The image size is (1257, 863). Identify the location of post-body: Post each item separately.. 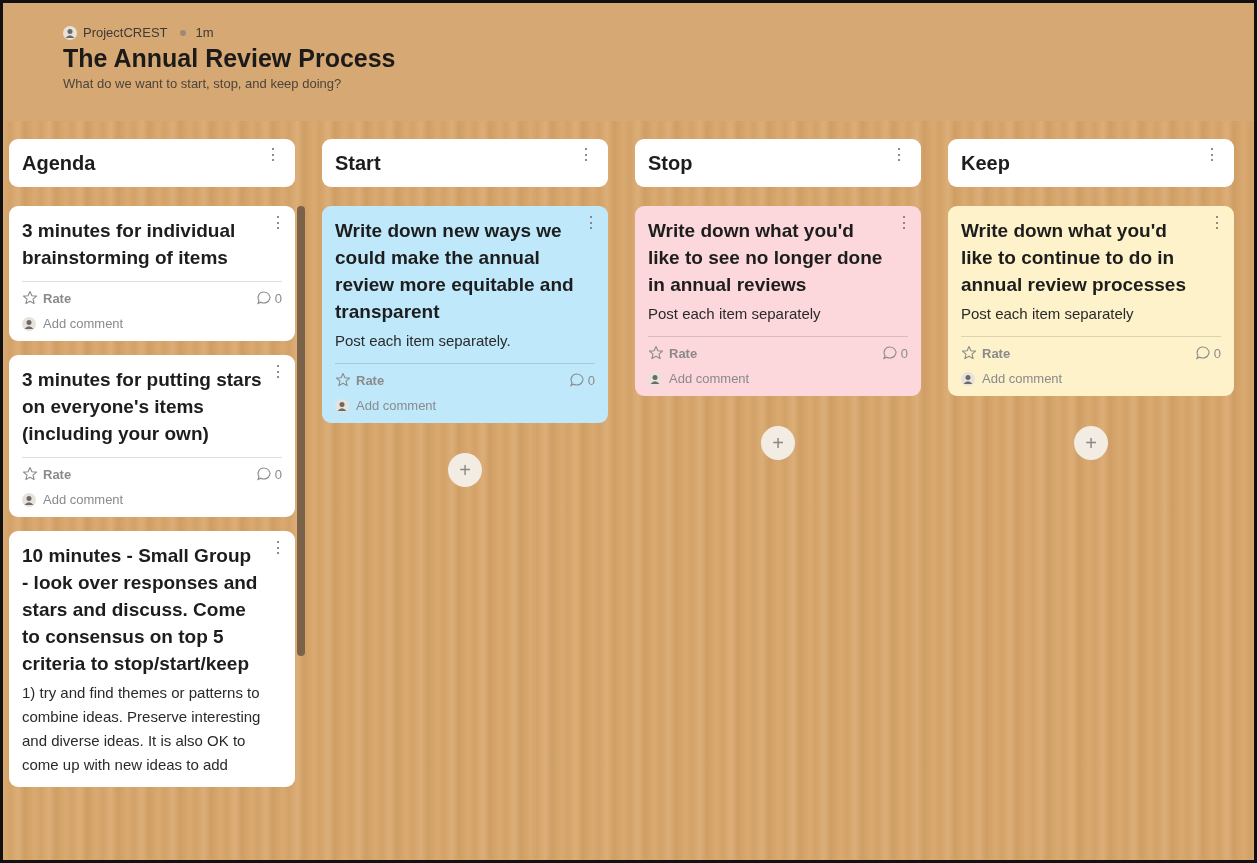
(423, 341).